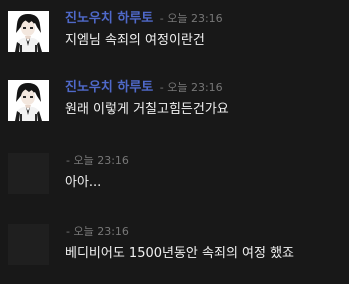  Describe the element at coordinates (180, 253) in the screenshot. I see `message-text: 베디비어도 1500년동안 속죄의 여정 했죠` at that location.